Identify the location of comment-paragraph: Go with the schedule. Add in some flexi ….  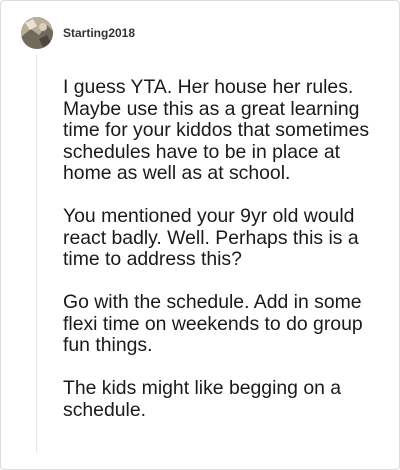
(213, 323).